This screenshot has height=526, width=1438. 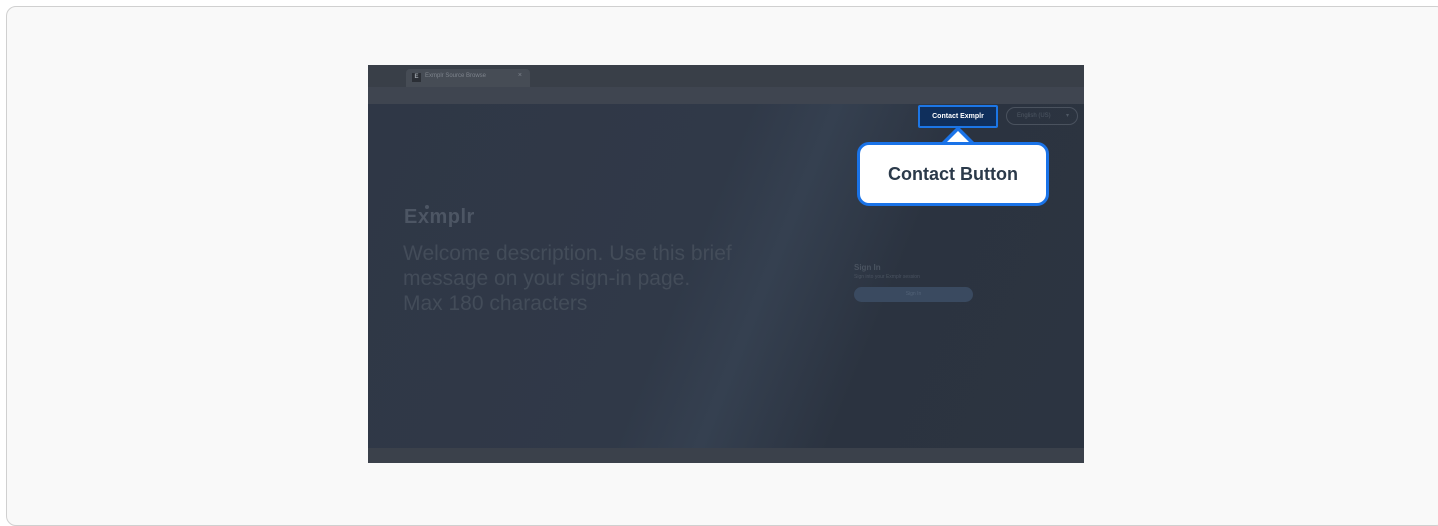 What do you see at coordinates (456, 76) in the screenshot?
I see `tab-title: Exmplr Source Browse` at bounding box center [456, 76].